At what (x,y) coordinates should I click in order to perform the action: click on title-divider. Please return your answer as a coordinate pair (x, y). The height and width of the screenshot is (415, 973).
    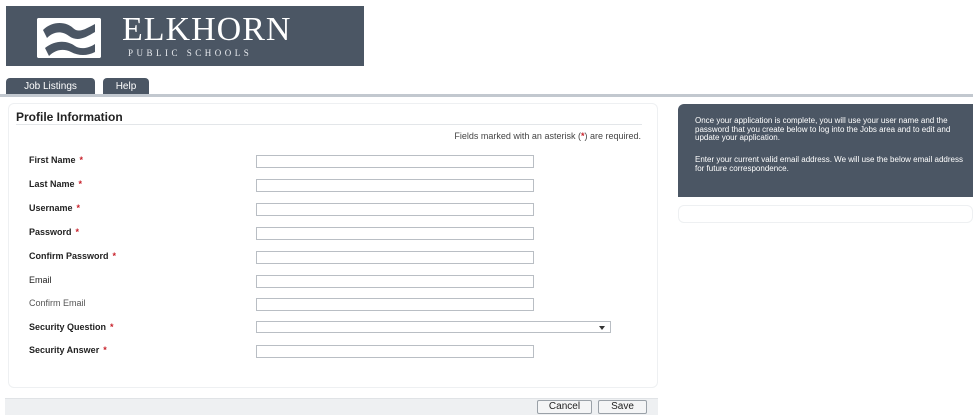
    Looking at the image, I should click on (329, 124).